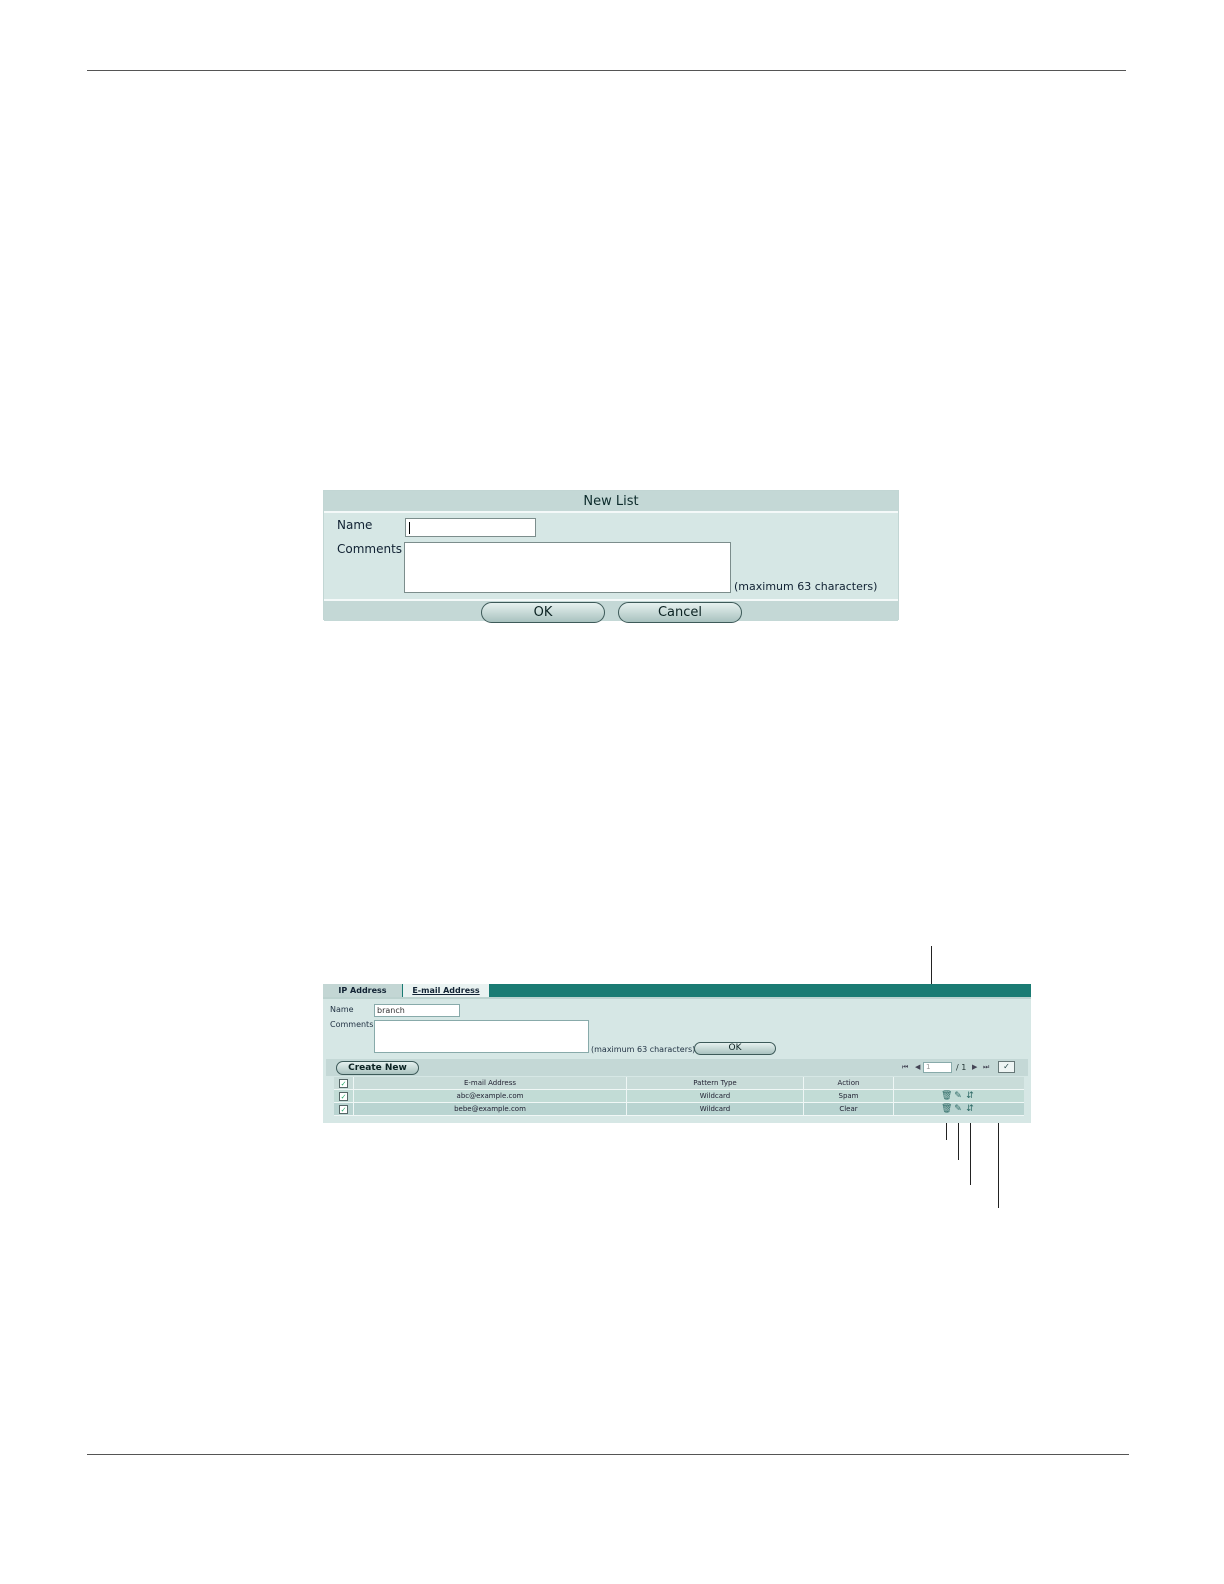 This screenshot has height=1584, width=1224. What do you see at coordinates (937, 1067) in the screenshot?
I see `page-number-input: 1` at bounding box center [937, 1067].